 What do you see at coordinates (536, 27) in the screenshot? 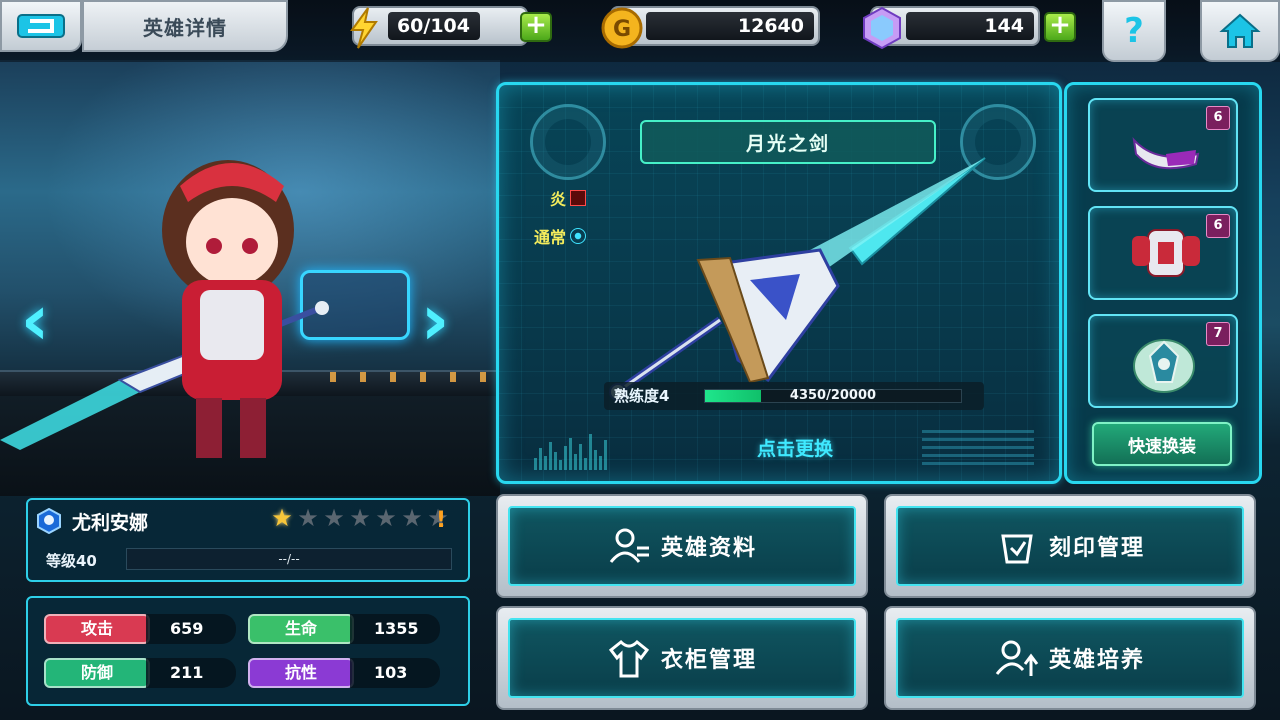
I see `add-energy-button: +` at bounding box center [536, 27].